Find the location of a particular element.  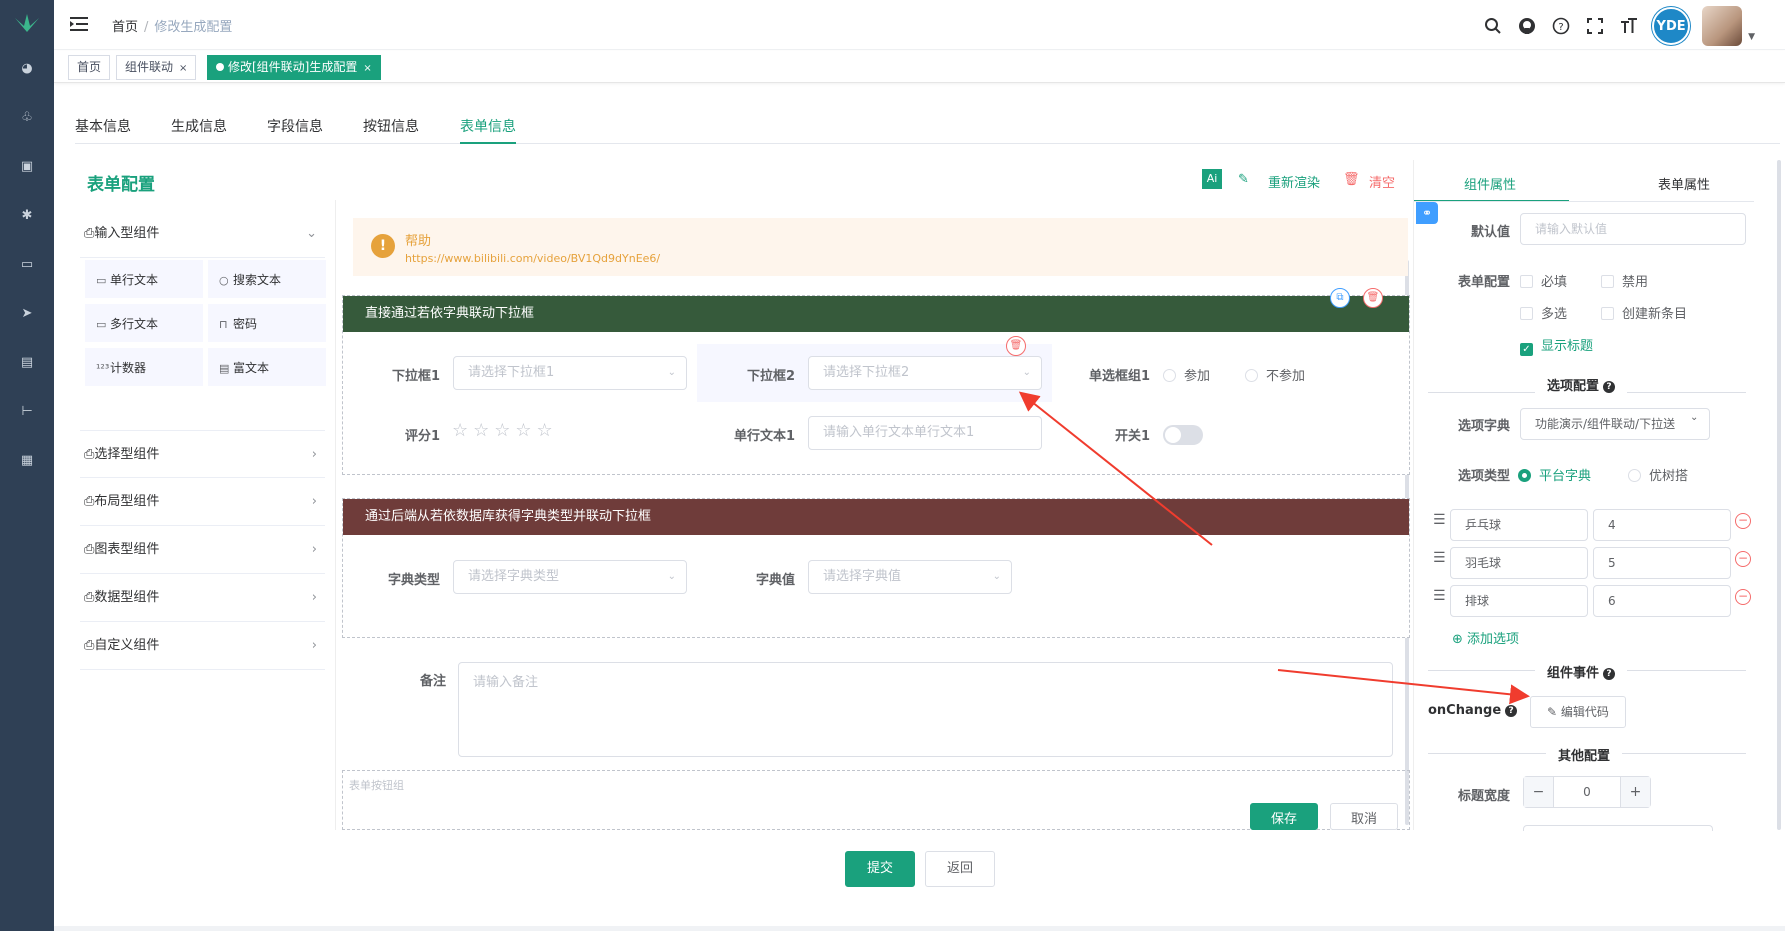

cancel-button: 取消 is located at coordinates (1364, 816).